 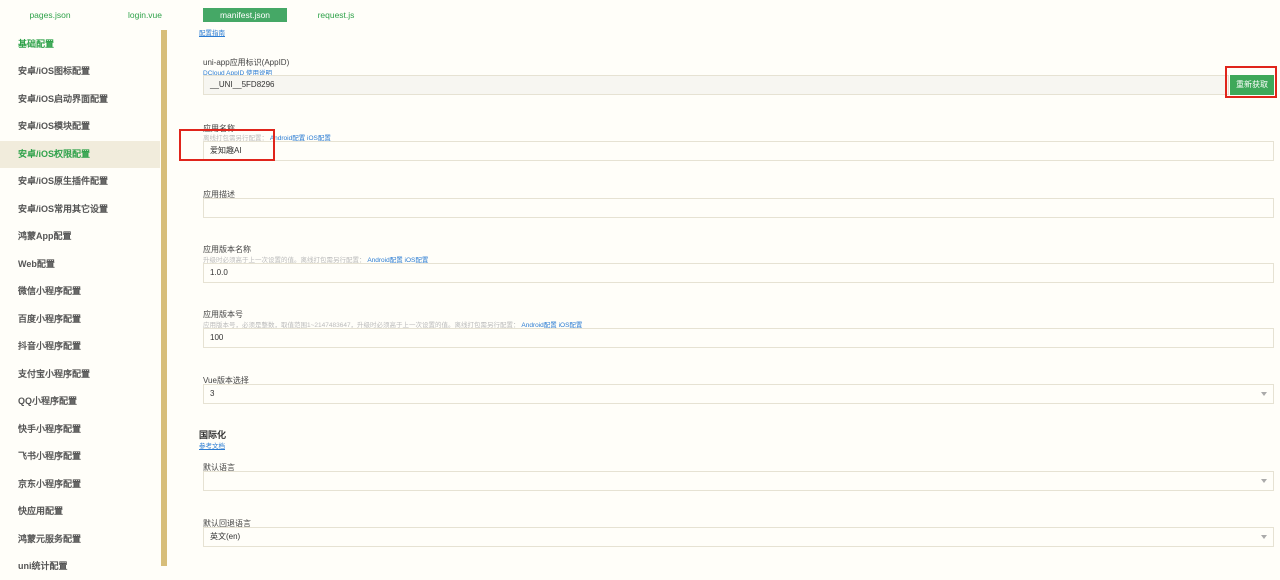 I want to click on vue-version-value: 3, so click(x=212, y=393).